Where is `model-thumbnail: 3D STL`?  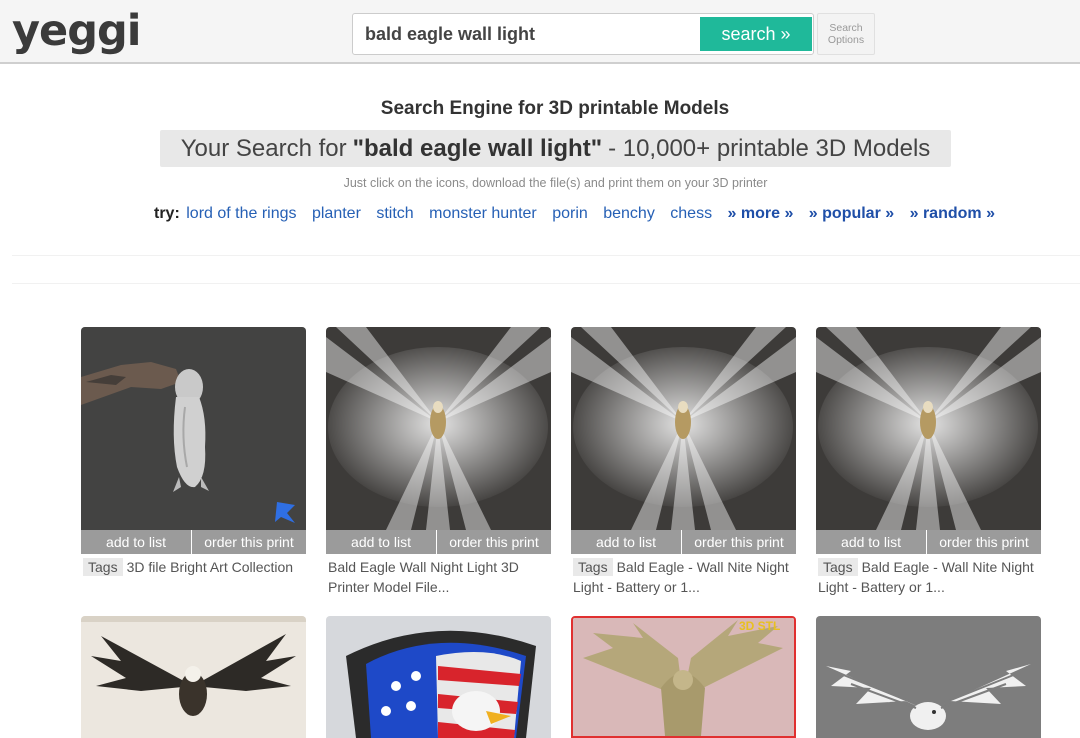 model-thumbnail: 3D STL is located at coordinates (683, 677).